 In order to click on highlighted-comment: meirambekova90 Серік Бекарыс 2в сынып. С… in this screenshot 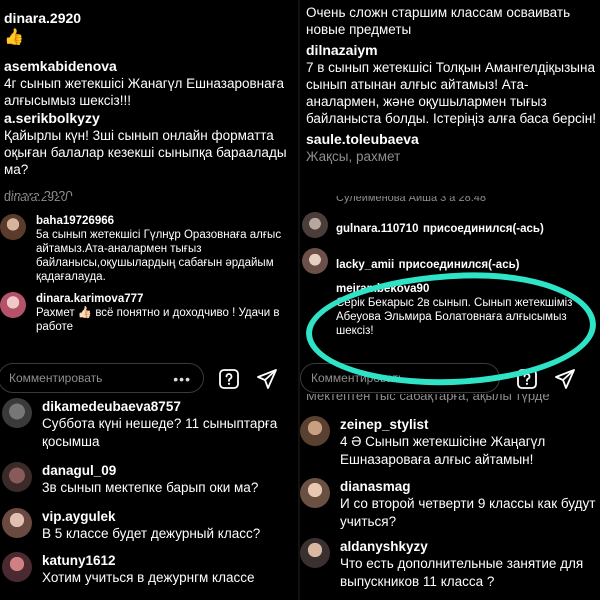, I will do `click(461, 310)`.